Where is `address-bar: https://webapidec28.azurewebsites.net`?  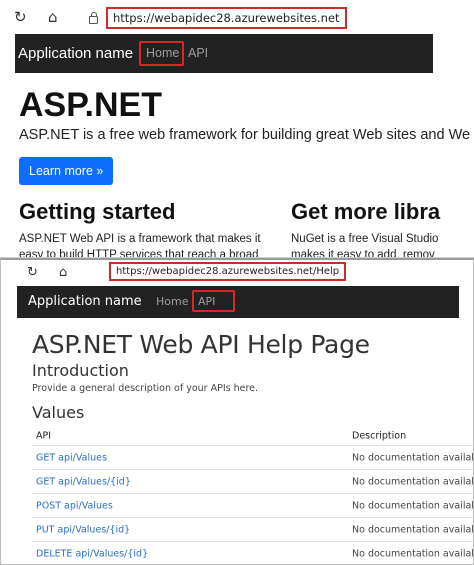 address-bar: https://webapidec28.azurewebsites.net is located at coordinates (226, 18).